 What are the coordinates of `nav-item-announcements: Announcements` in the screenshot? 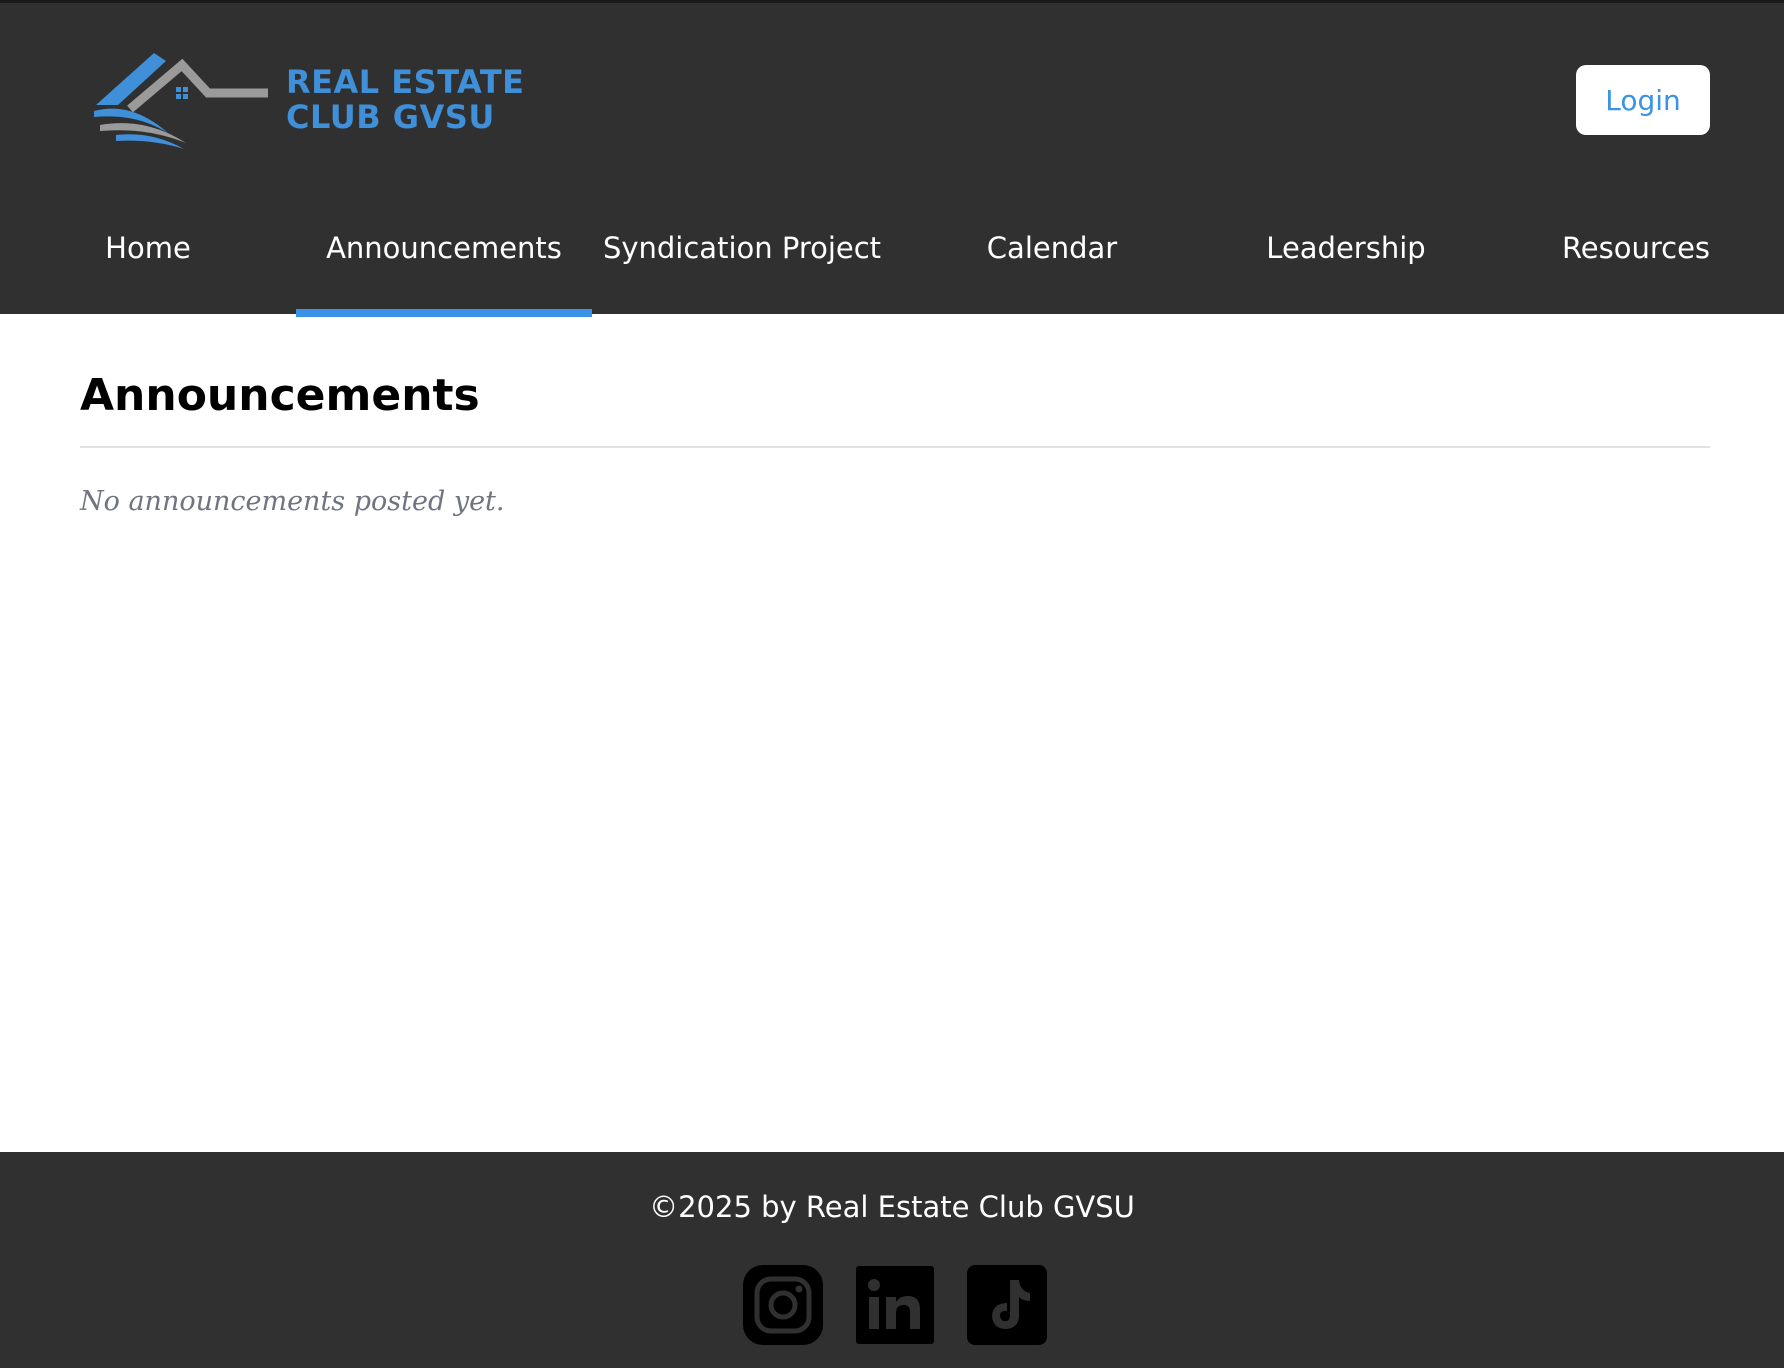 It's located at (444, 271).